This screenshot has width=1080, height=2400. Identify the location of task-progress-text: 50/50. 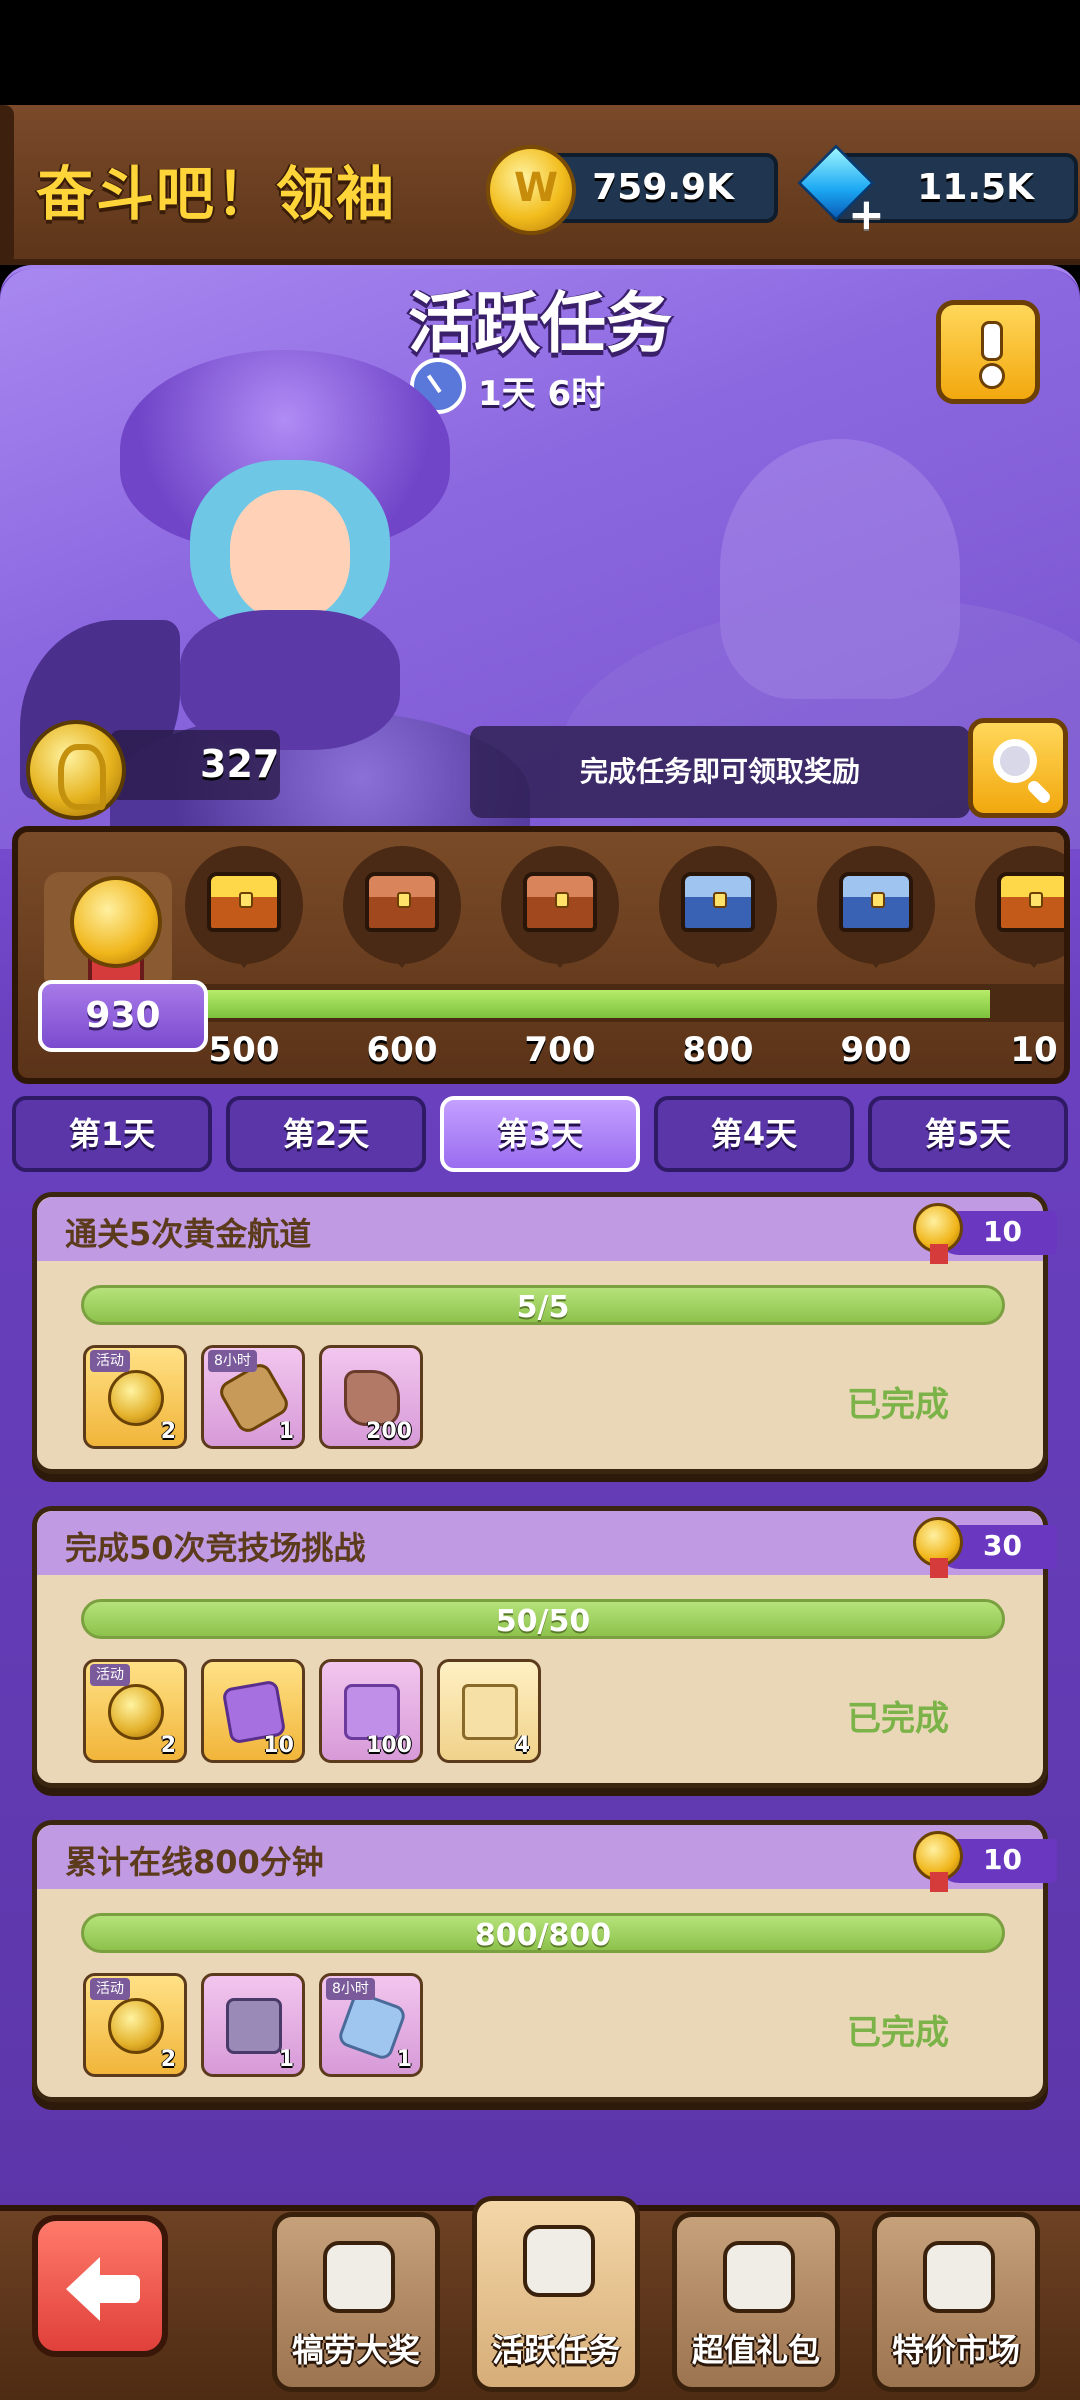
(543, 1621).